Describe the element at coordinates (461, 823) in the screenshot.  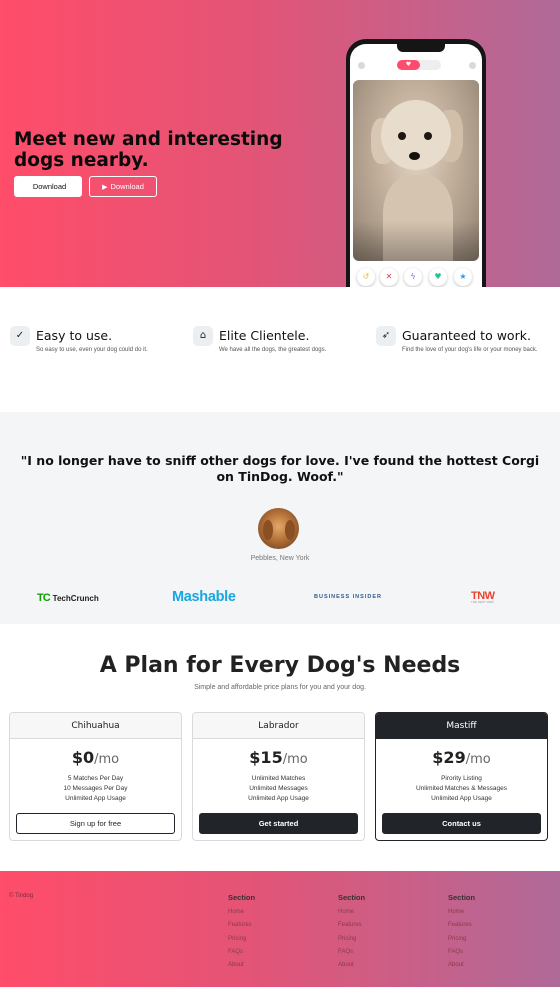
I see `contact-us-button: Contact us` at that location.